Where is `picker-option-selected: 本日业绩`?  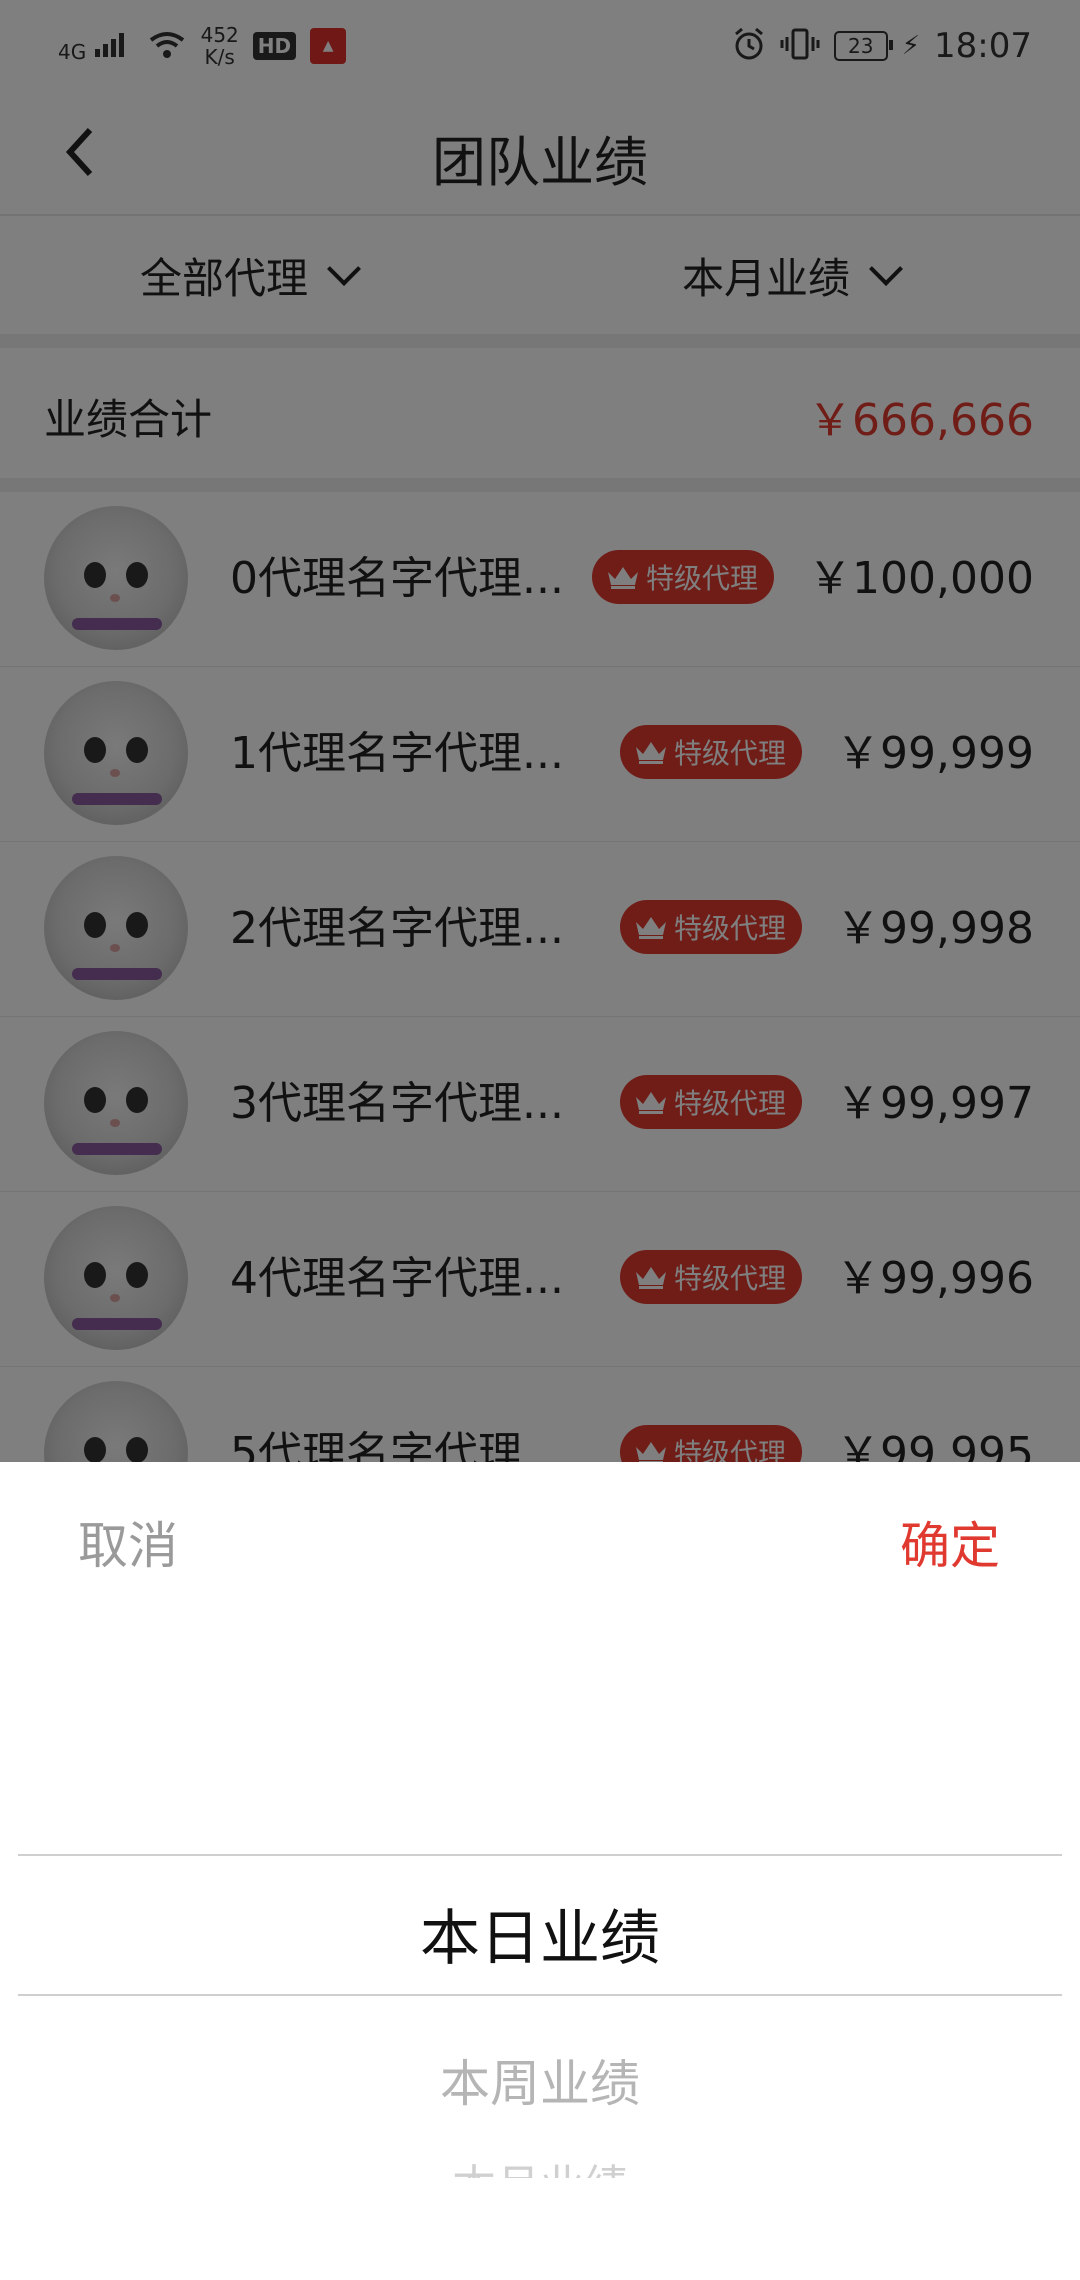 picker-option-selected: 本日业绩 is located at coordinates (540, 1933).